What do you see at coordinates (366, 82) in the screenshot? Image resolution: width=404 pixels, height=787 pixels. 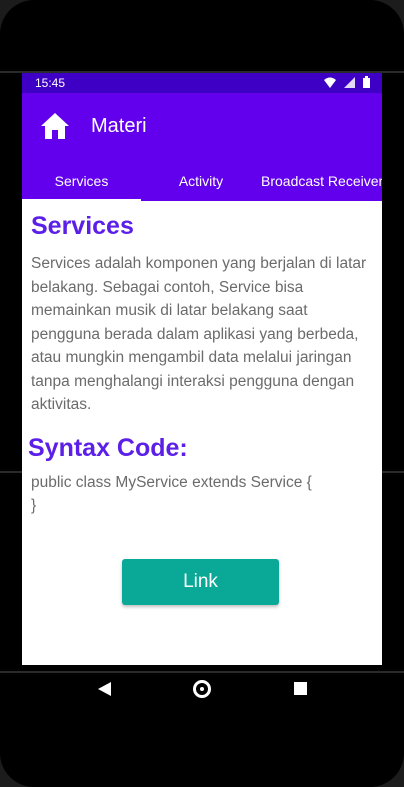 I see `battery-icon` at bounding box center [366, 82].